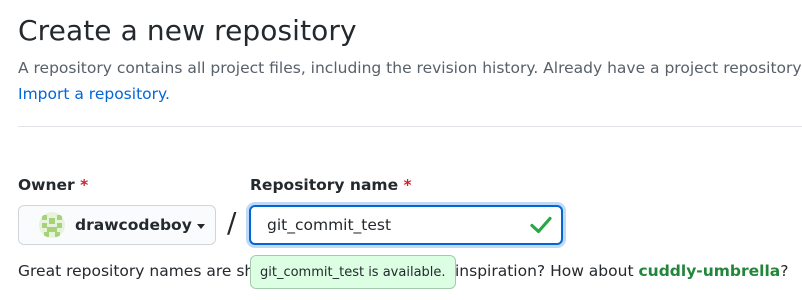 The width and height of the screenshot is (802, 300). I want to click on owner-label: Owner *, so click(53, 185).